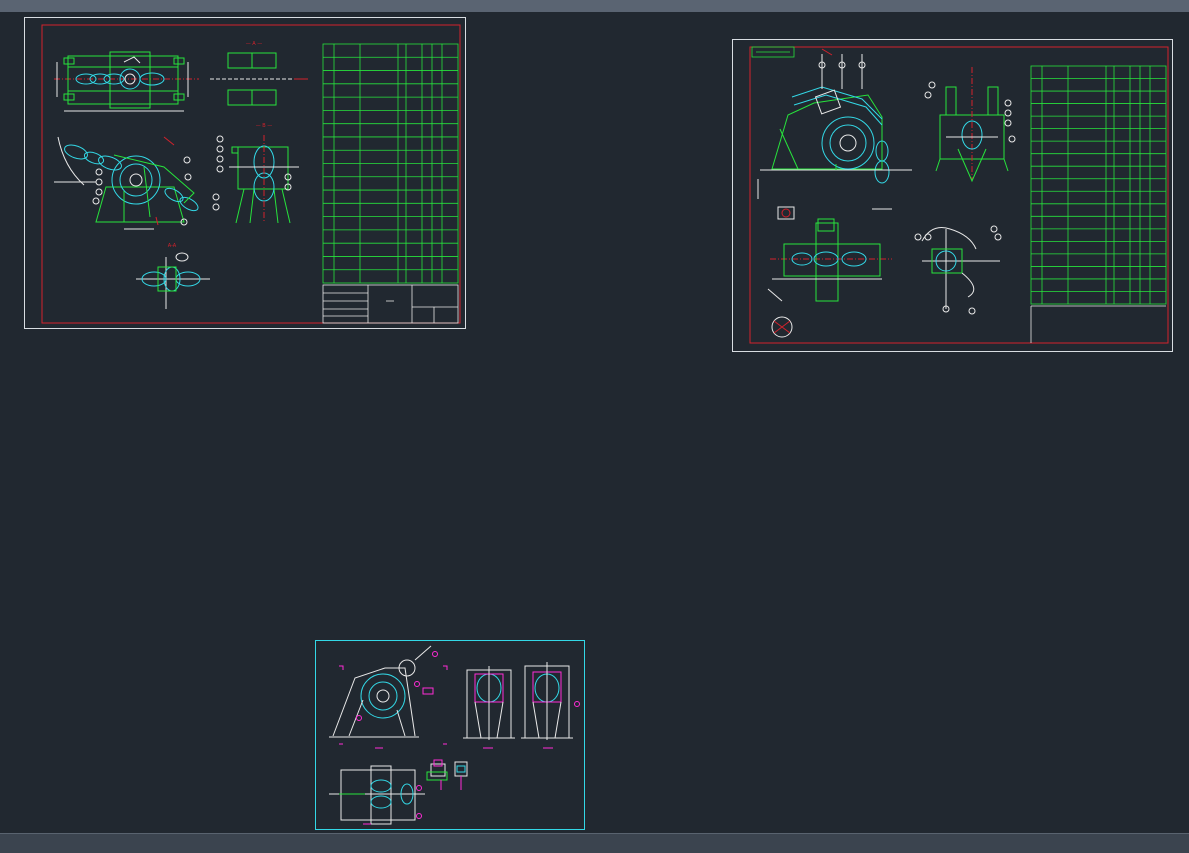  Describe the element at coordinates (1098, 324) in the screenshot. I see `sheet-2-title-block` at that location.